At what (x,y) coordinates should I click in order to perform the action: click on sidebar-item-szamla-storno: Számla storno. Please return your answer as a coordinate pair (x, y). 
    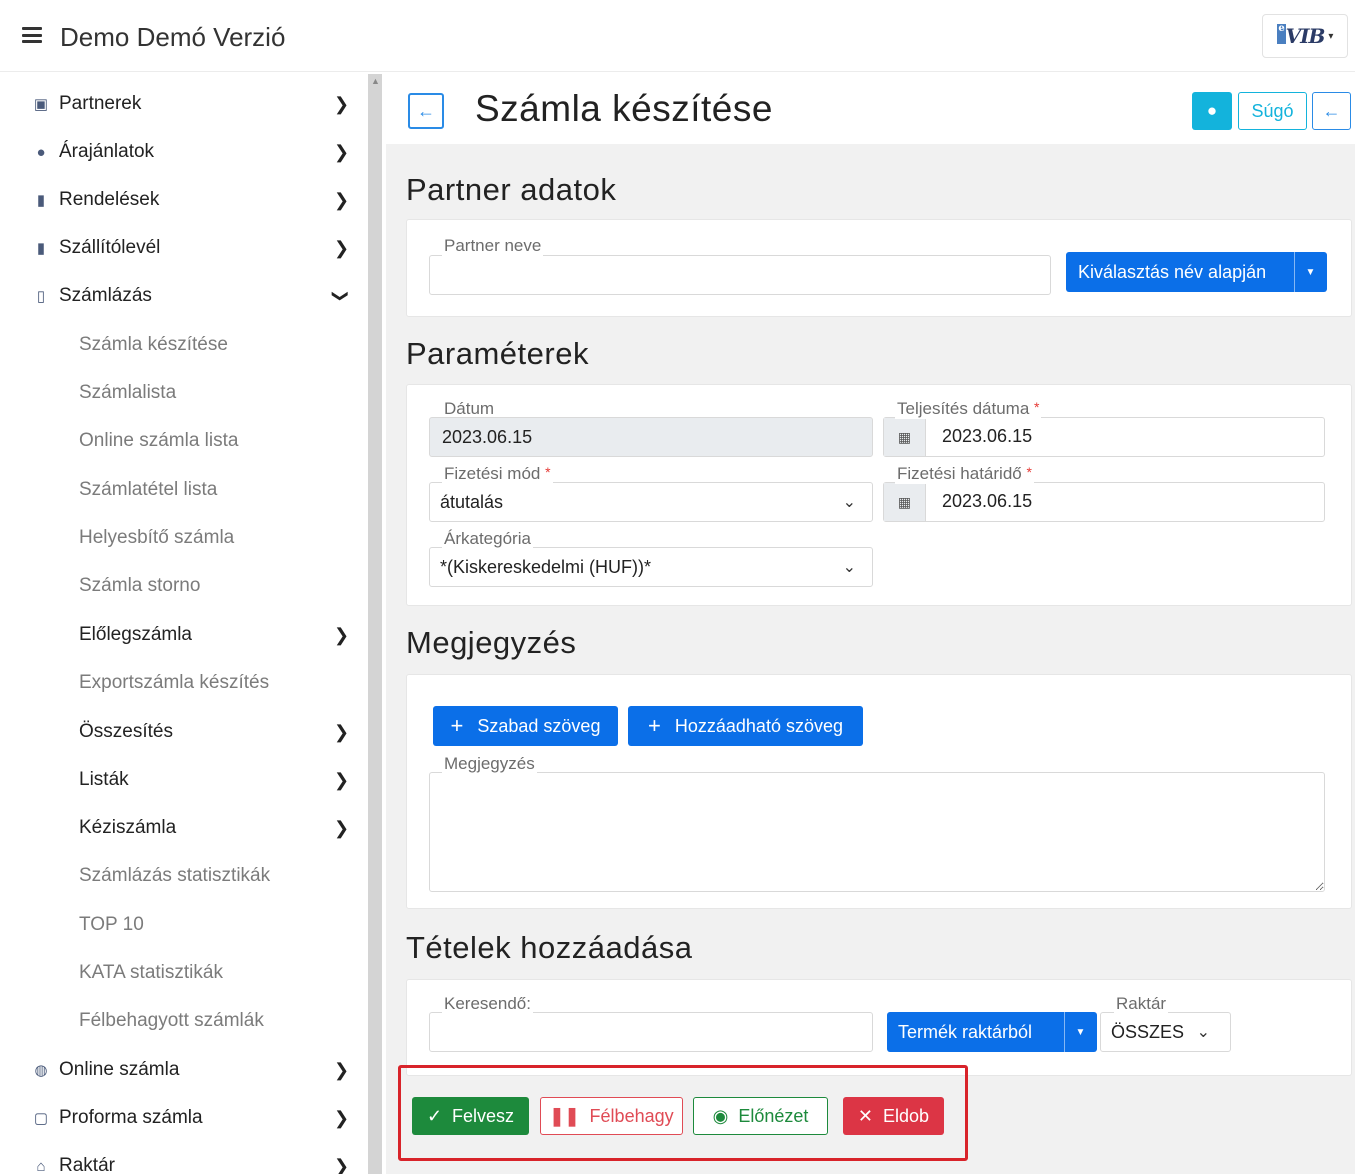
    Looking at the image, I should click on (187, 586).